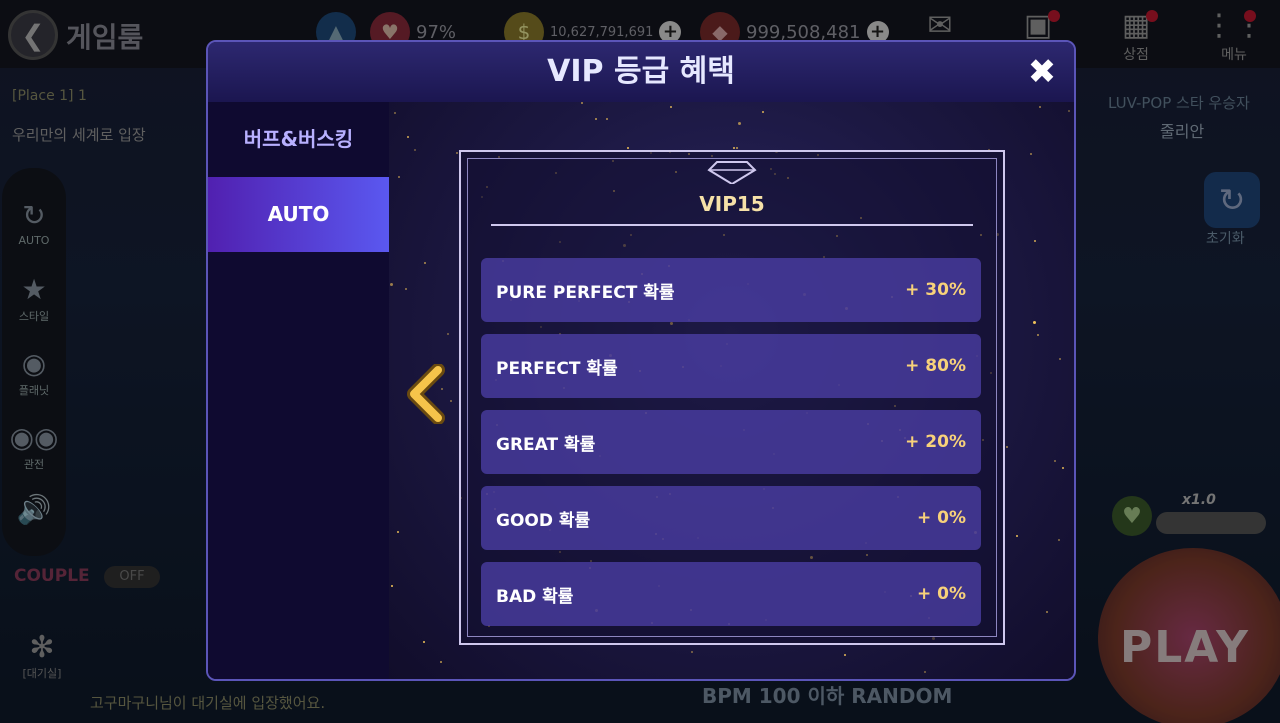 The width and height of the screenshot is (1280, 723). Describe the element at coordinates (298, 214) in the screenshot. I see `tab-auto: AUTO` at that location.